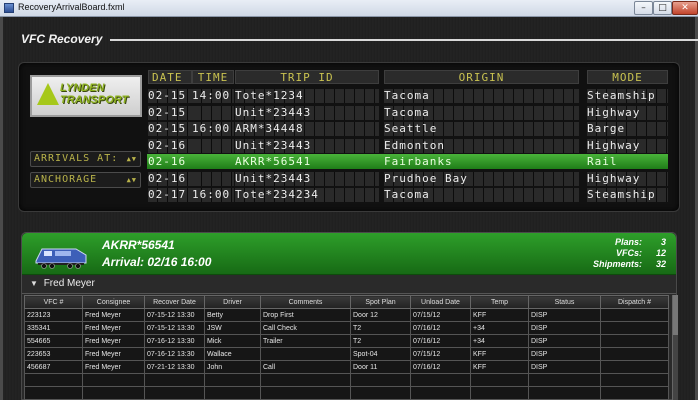  Describe the element at coordinates (675, 347) in the screenshot. I see `vfc-table-scrollbar` at that location.